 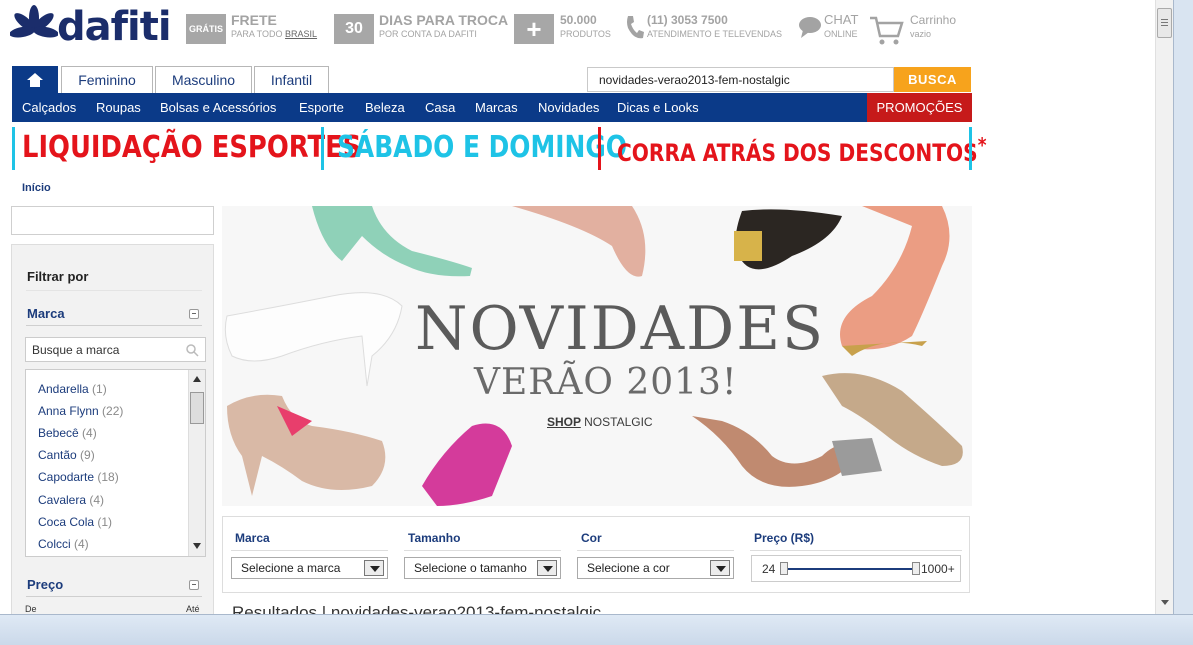 I want to click on brand-list-scrollbar, so click(x=196, y=463).